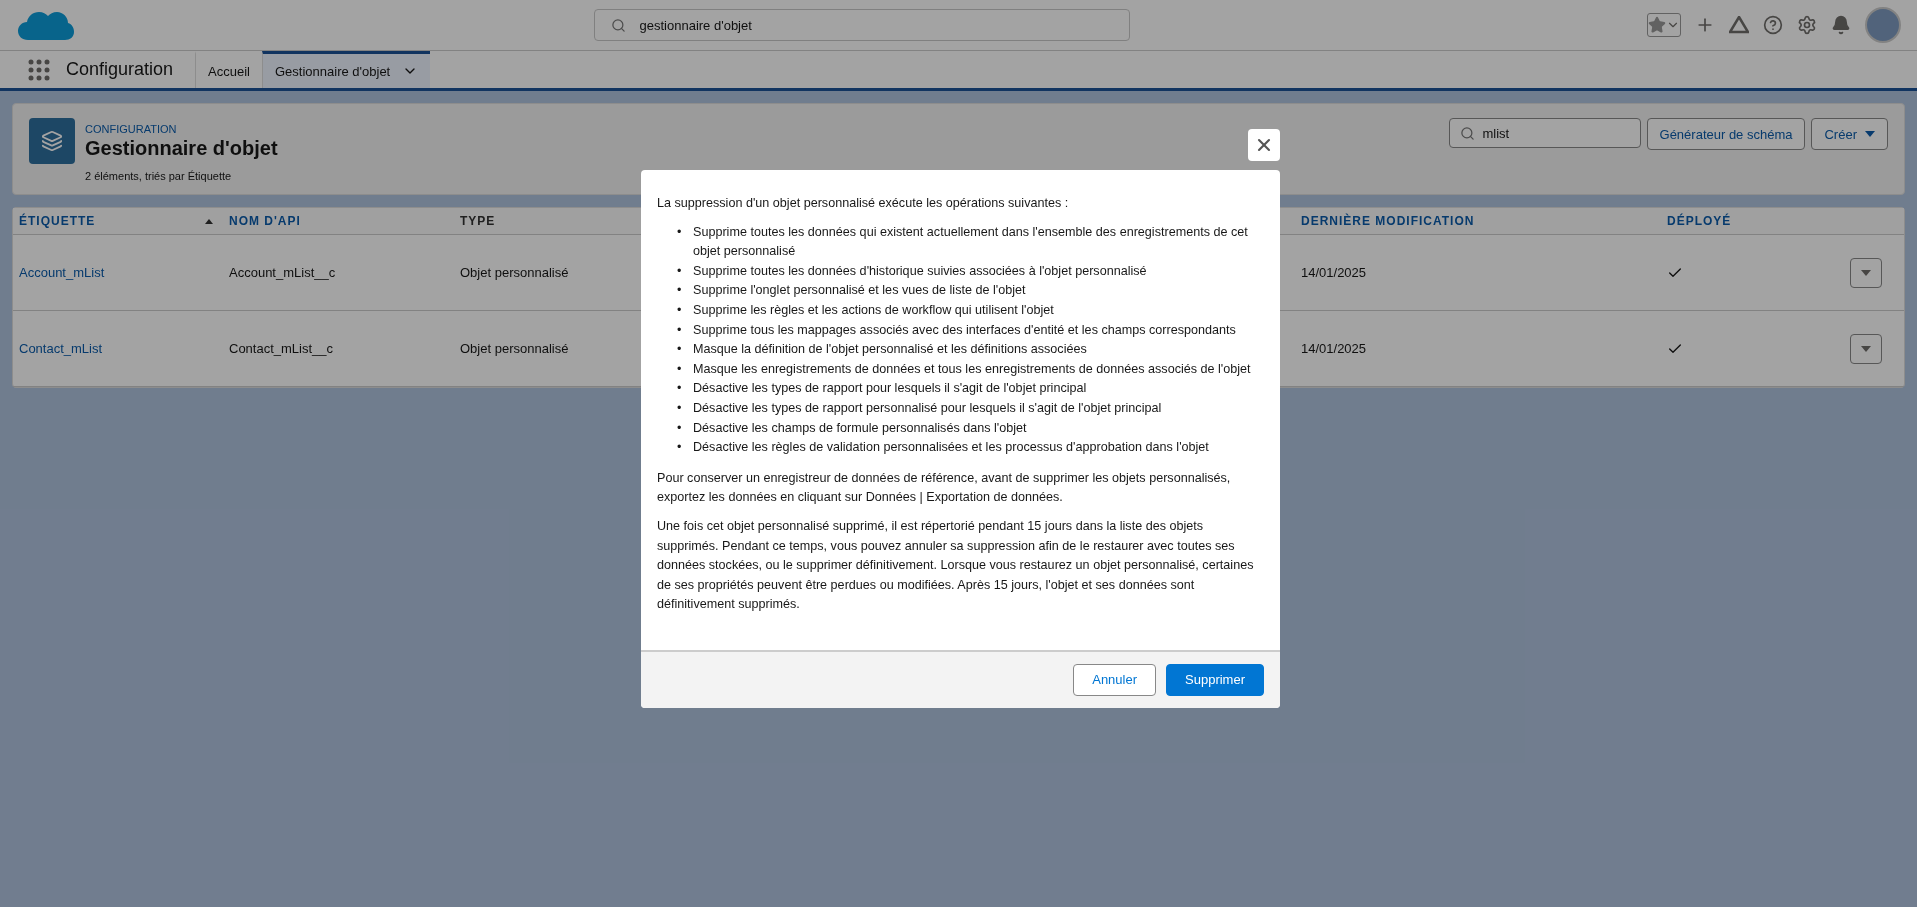 The width and height of the screenshot is (1917, 907). Describe the element at coordinates (890, 389) in the screenshot. I see `list-item: Désactive les types de rapport pour lesquels il s'agit de l'objet principal` at that location.